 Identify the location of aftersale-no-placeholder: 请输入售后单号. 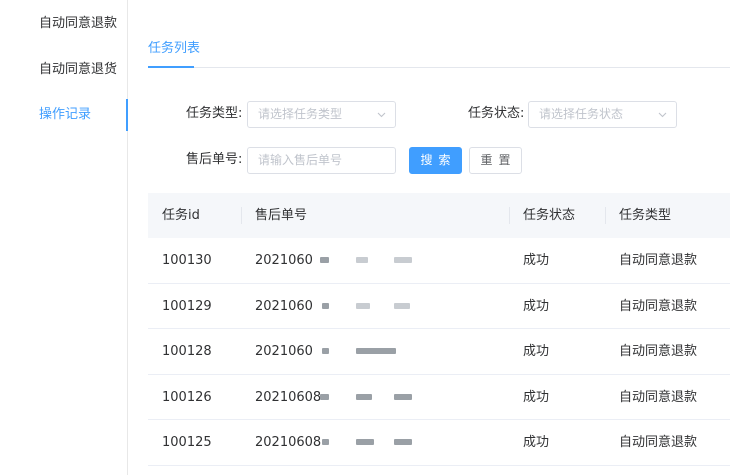
(300, 160).